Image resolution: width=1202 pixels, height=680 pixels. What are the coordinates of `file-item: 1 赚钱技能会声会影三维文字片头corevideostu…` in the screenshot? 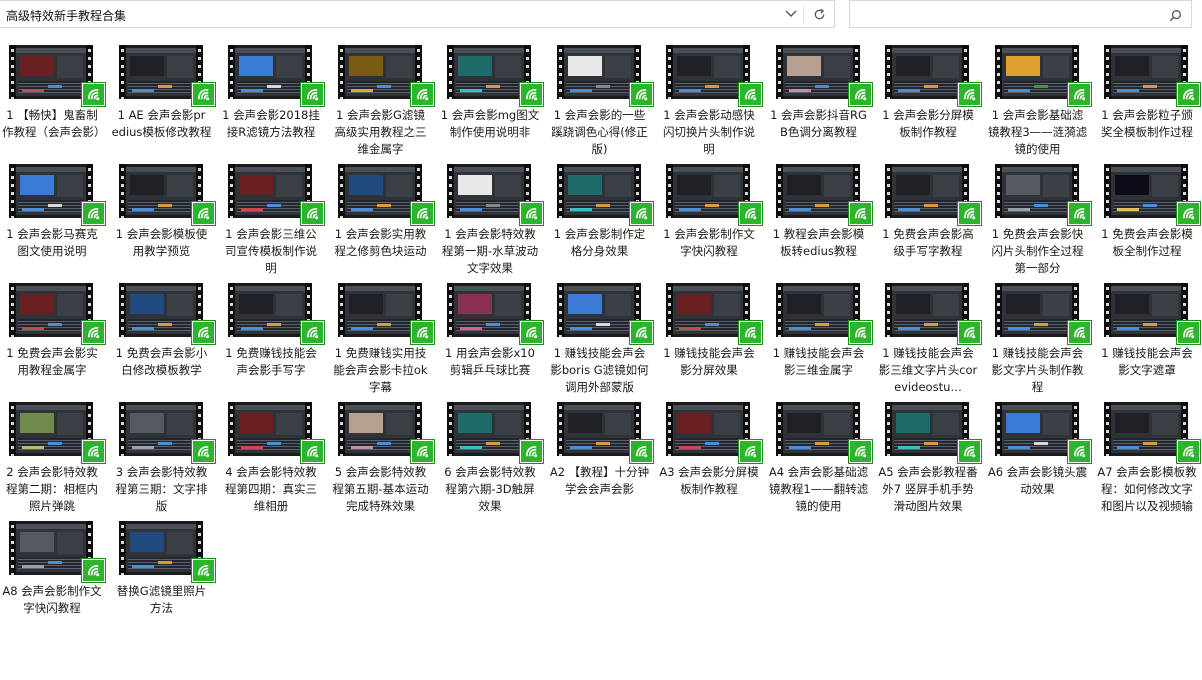 It's located at (931, 342).